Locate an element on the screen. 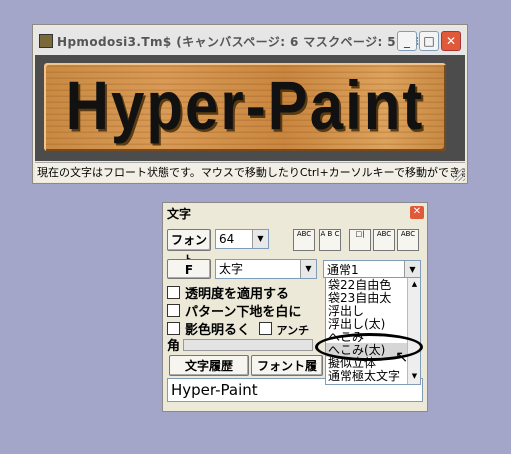 Image resolution: width=511 pixels, height=454 pixels. canvas-text: Hyper-Paint is located at coordinates (245, 105).